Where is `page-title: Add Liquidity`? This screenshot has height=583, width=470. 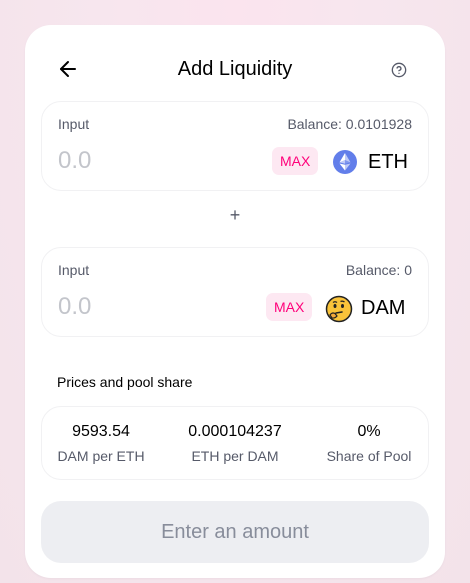 page-title: Add Liquidity is located at coordinates (235, 69).